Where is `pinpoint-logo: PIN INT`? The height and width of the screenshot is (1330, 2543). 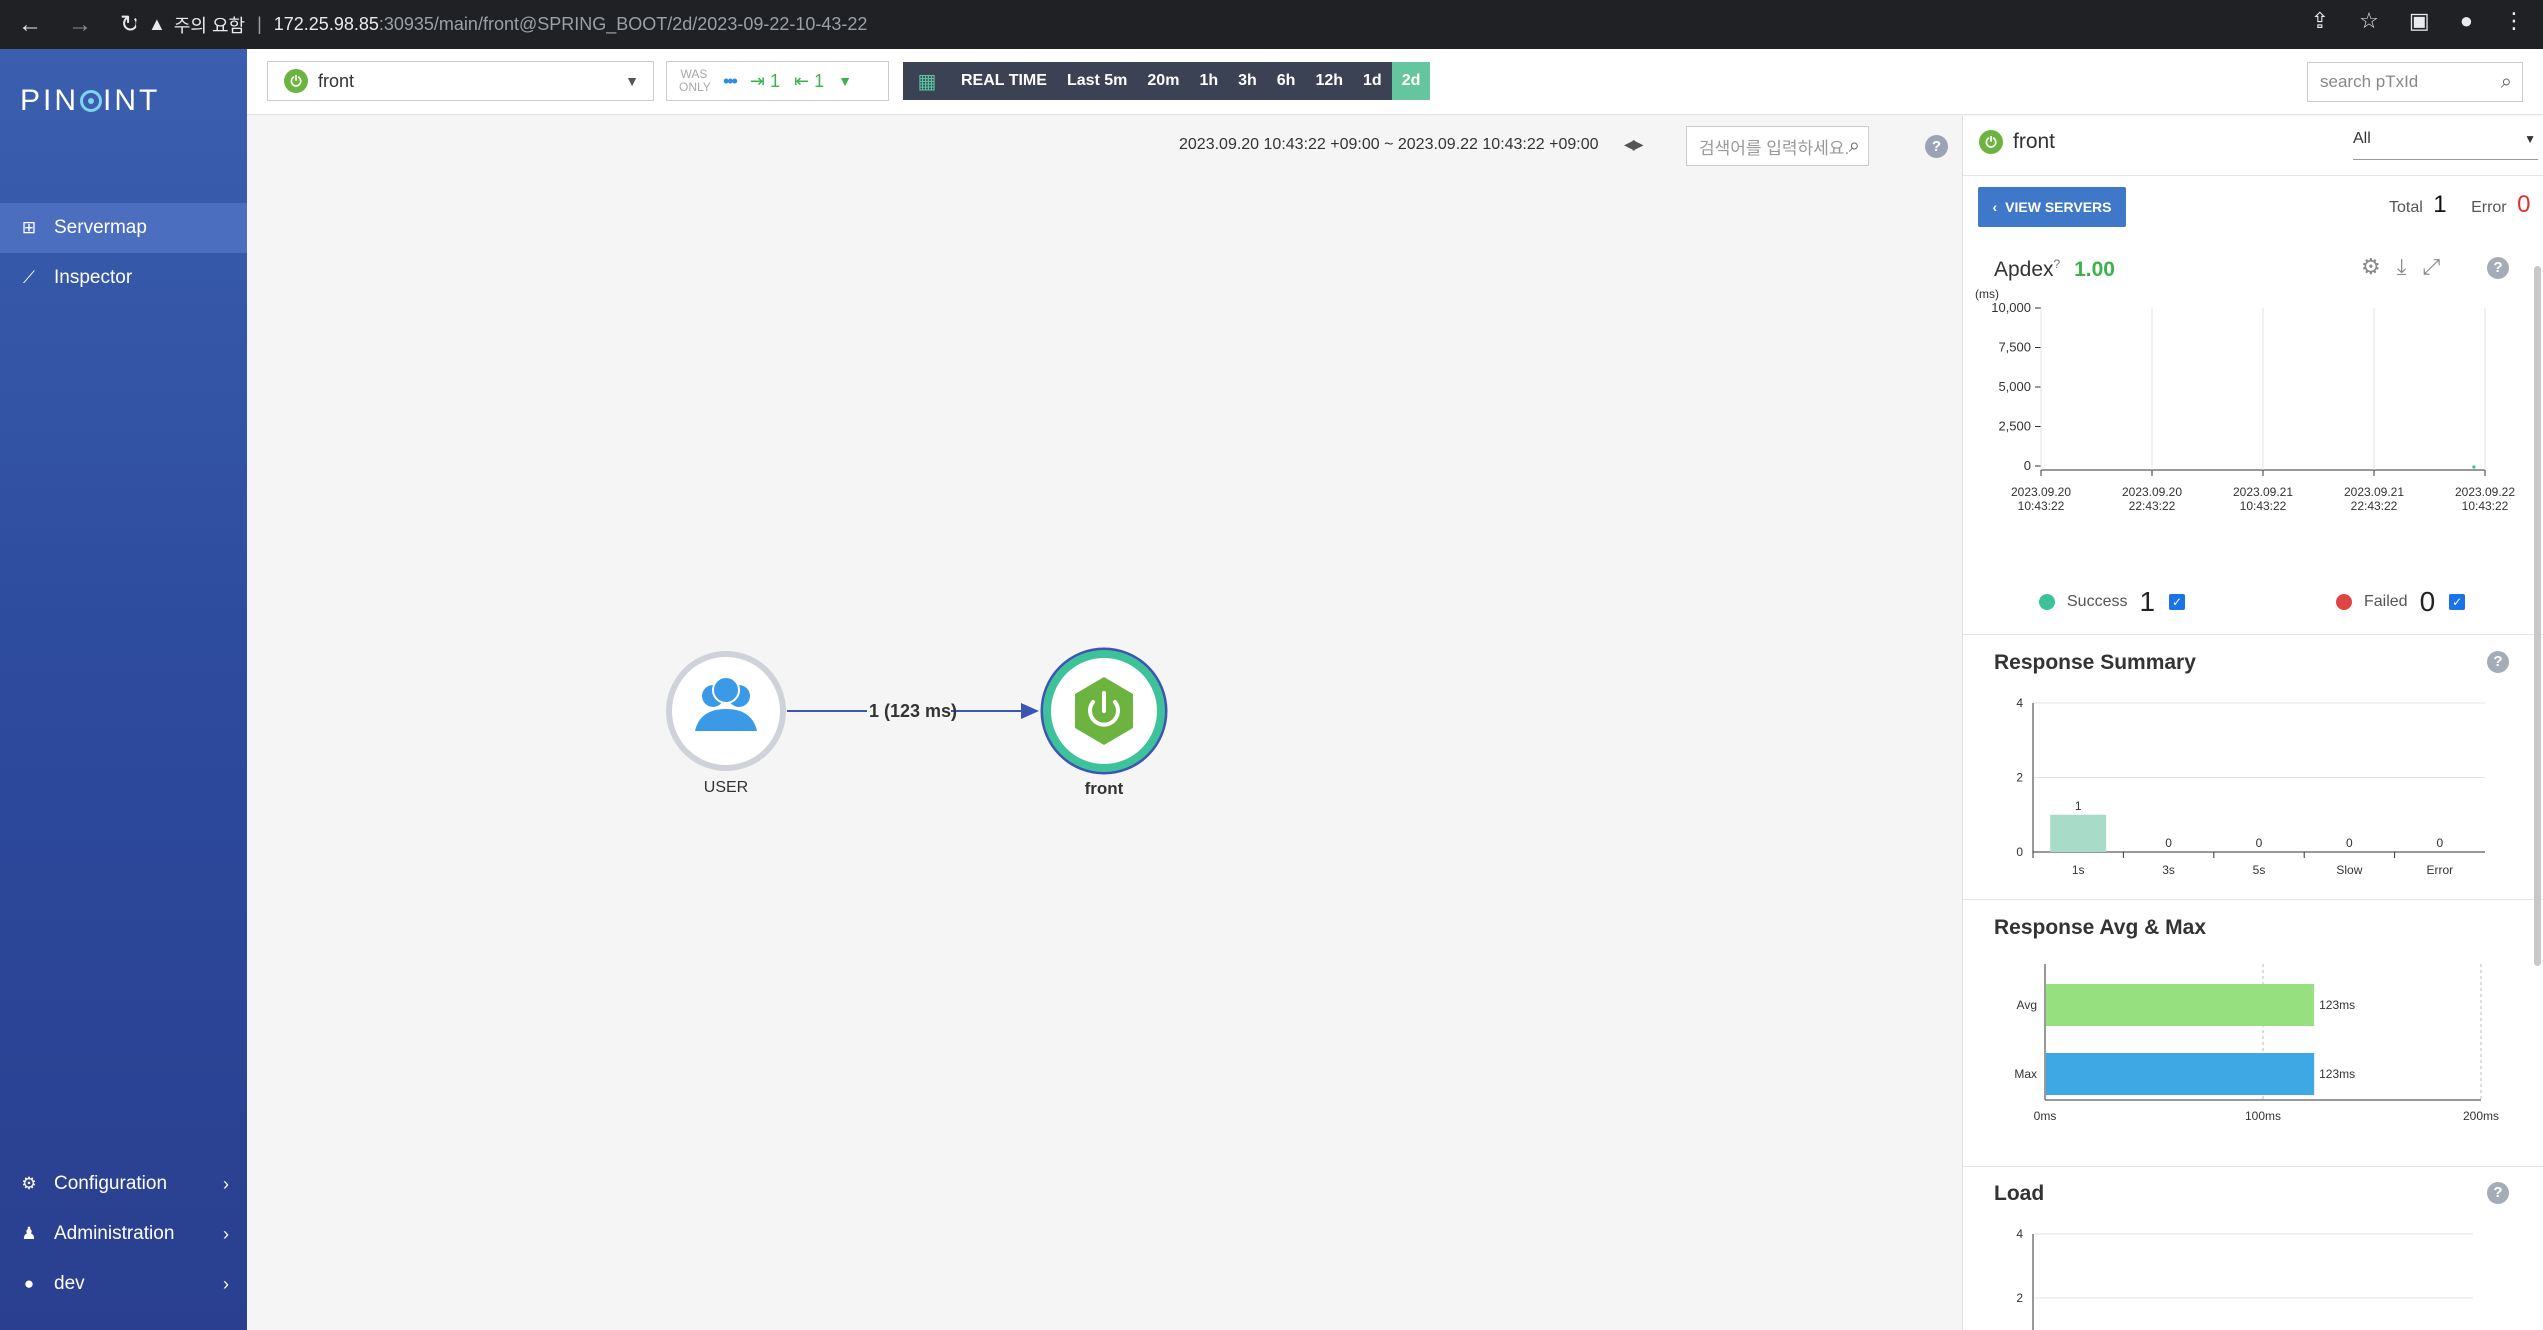 pinpoint-logo: PIN INT is located at coordinates (90, 101).